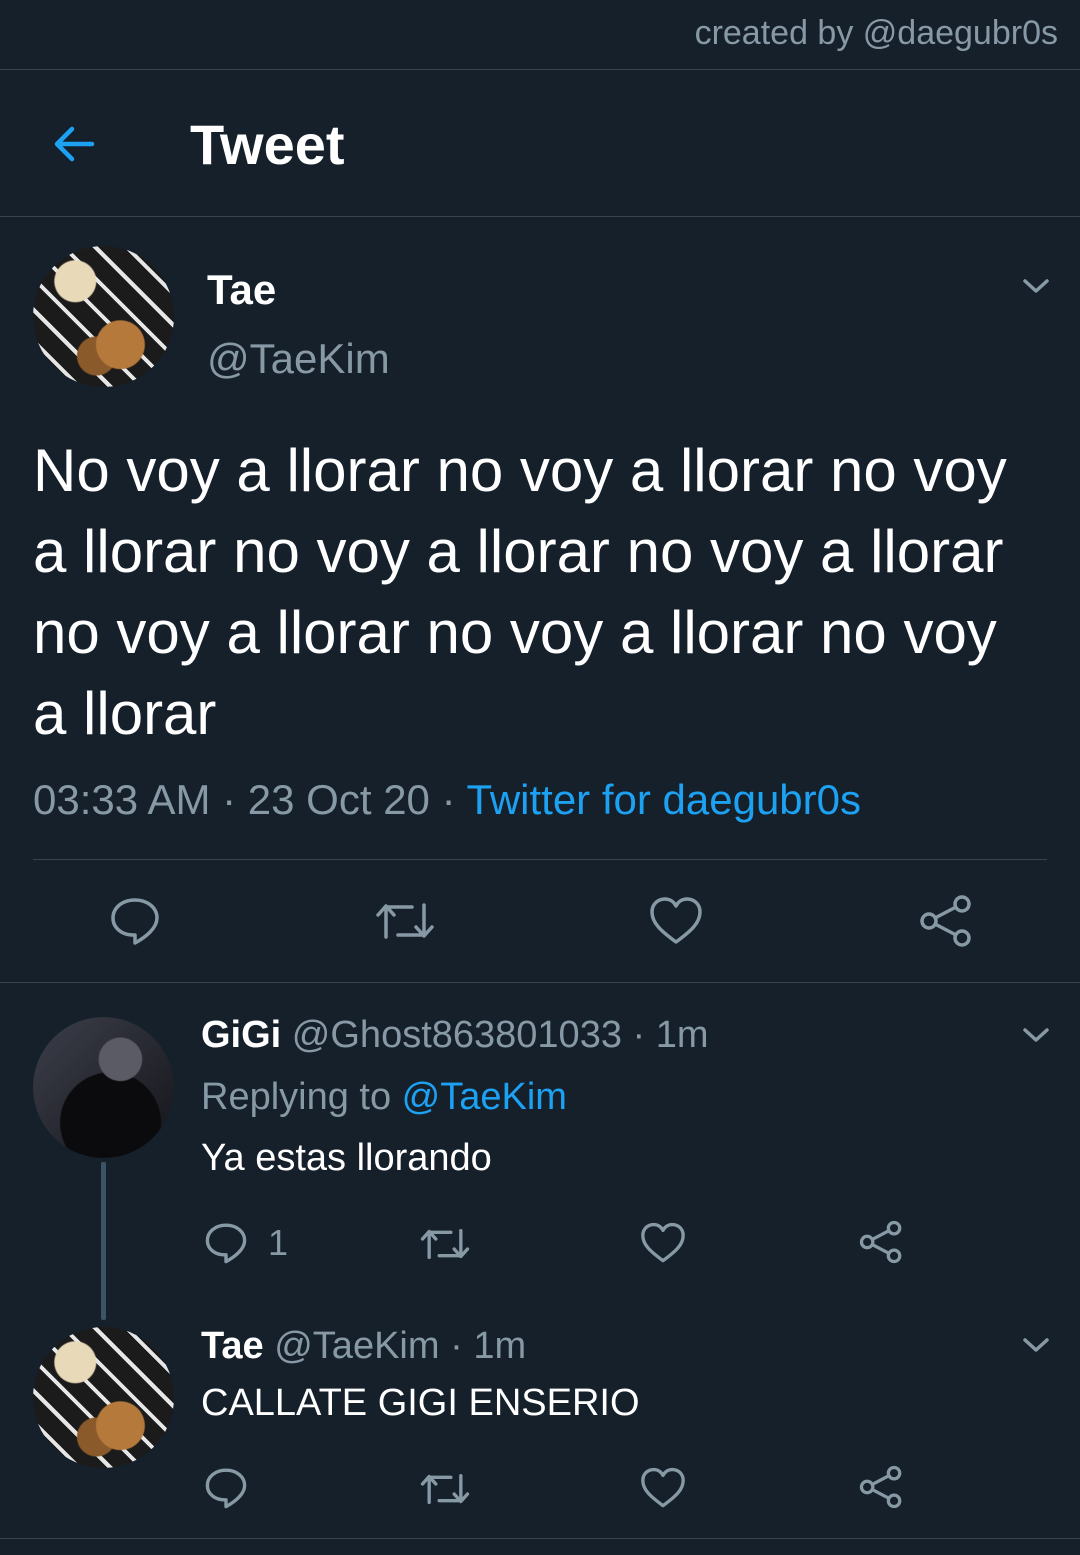  I want to click on tweet-source-link: Twitter for daegubr0s, so click(663, 799).